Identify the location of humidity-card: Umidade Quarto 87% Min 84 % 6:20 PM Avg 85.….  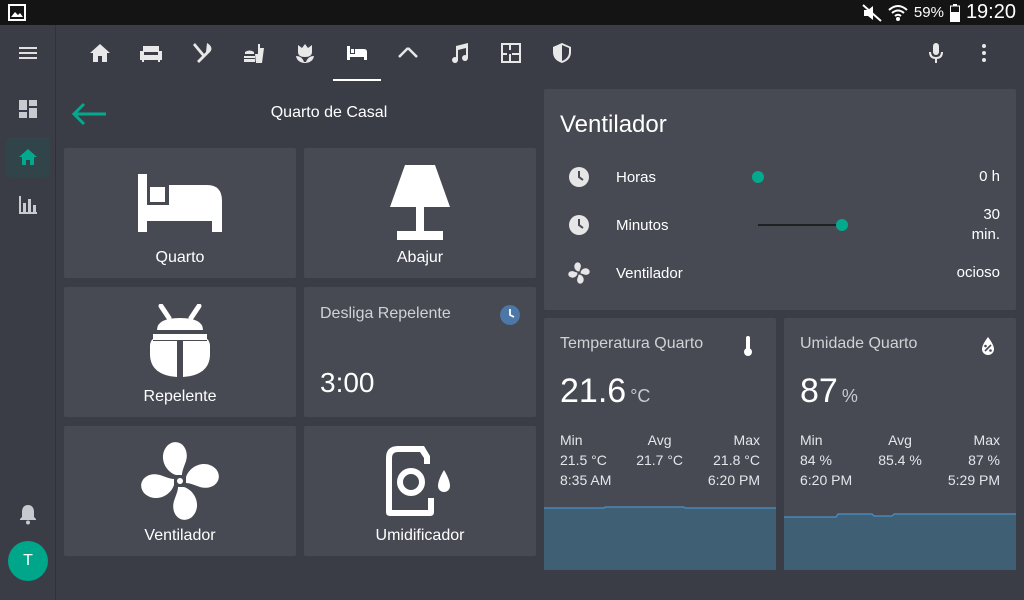
(900, 444).